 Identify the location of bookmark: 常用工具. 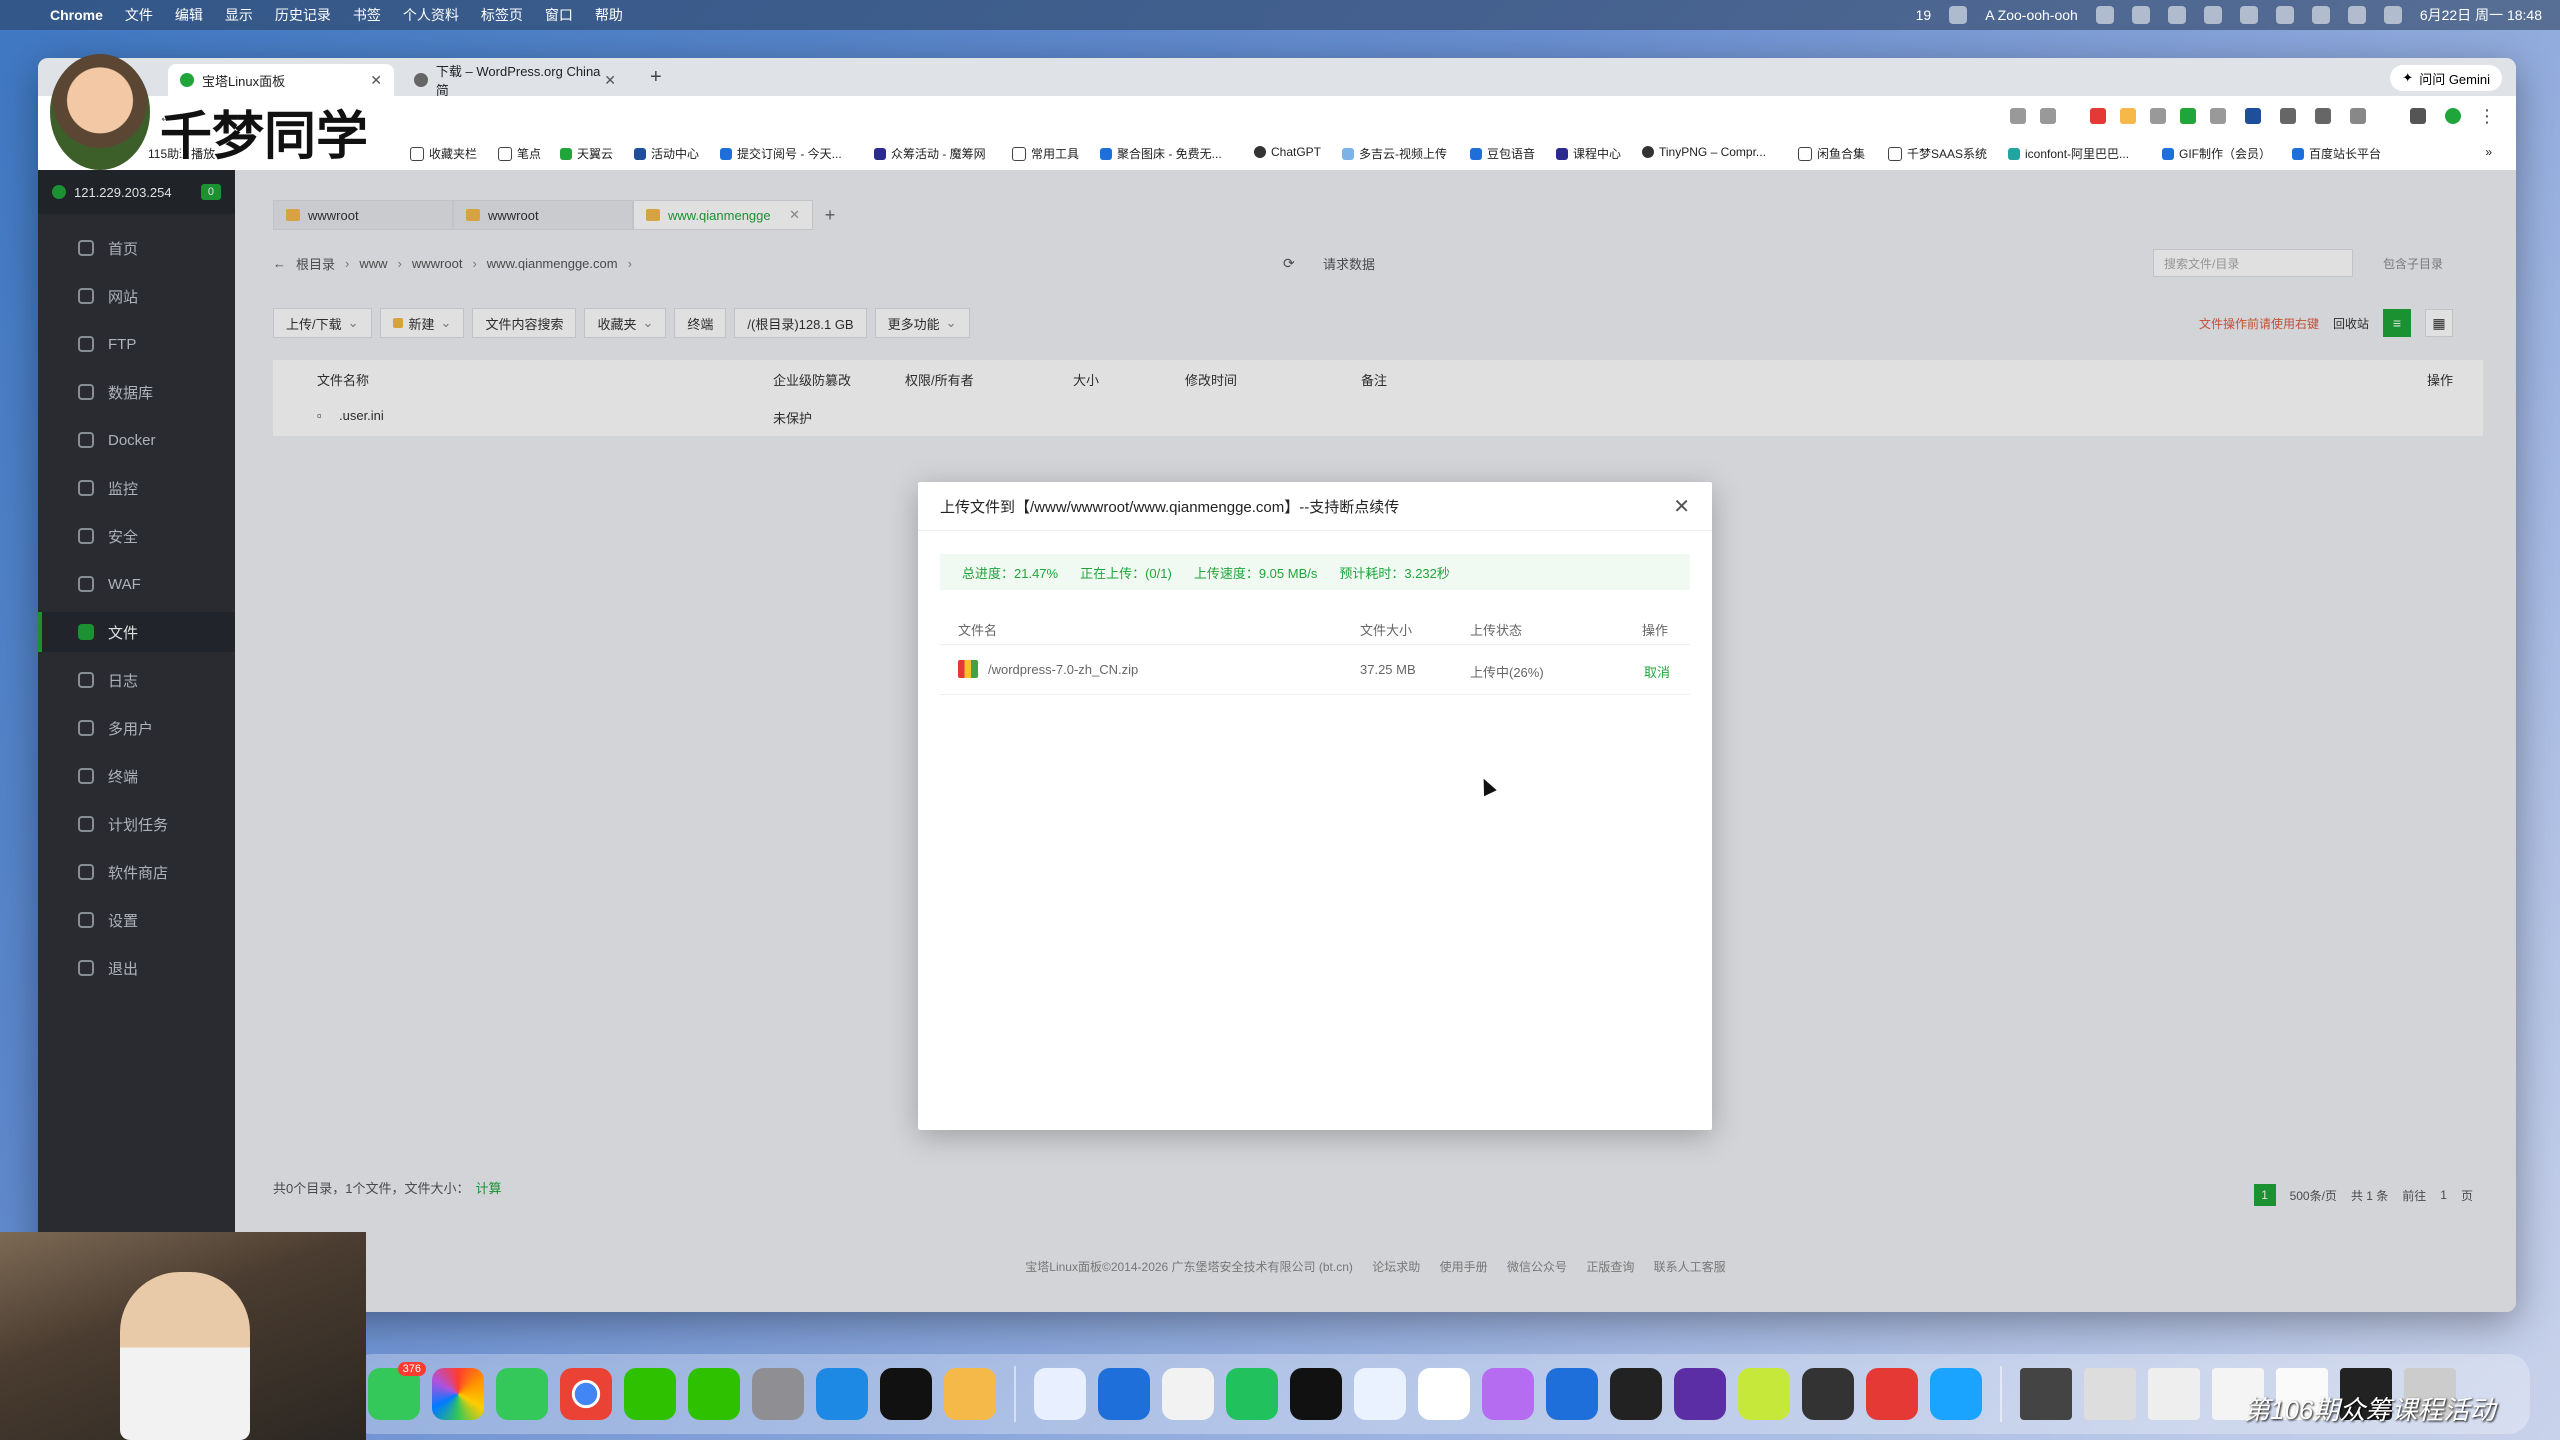
(1045, 153).